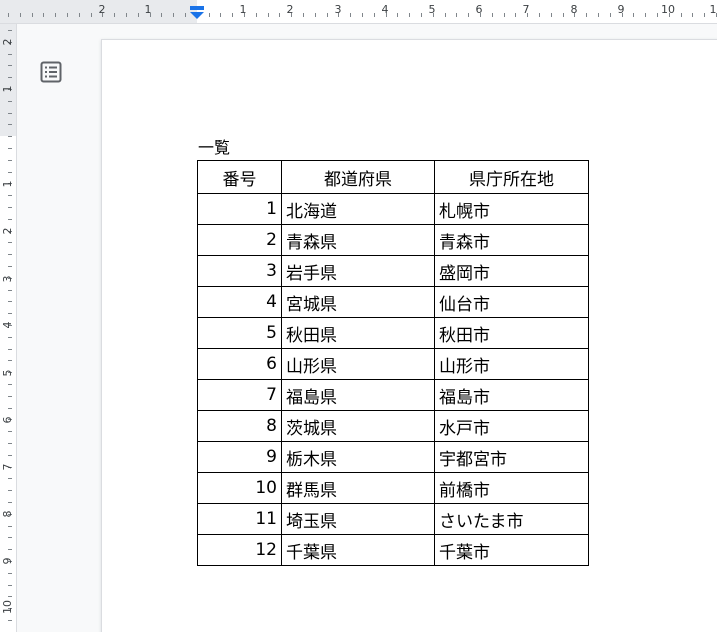 The image size is (717, 632). Describe the element at coordinates (358, 550) in the screenshot. I see `cell-prefecture: 千葉県` at that location.